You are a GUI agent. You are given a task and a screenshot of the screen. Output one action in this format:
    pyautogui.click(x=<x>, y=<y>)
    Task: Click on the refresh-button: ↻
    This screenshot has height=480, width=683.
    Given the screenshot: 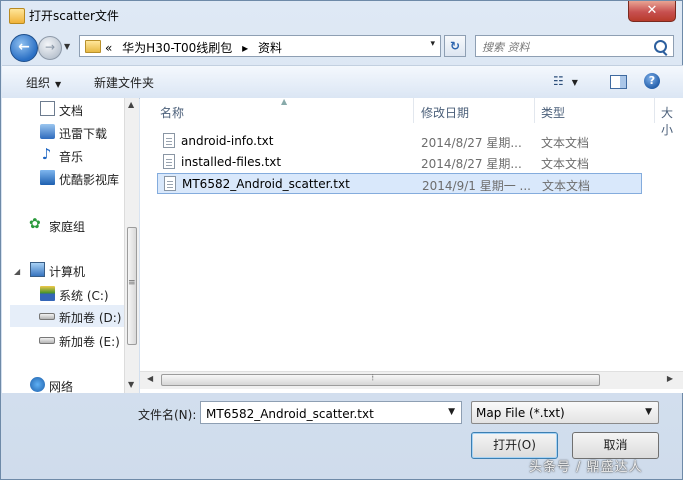 What is the action you would take?
    pyautogui.click(x=455, y=46)
    